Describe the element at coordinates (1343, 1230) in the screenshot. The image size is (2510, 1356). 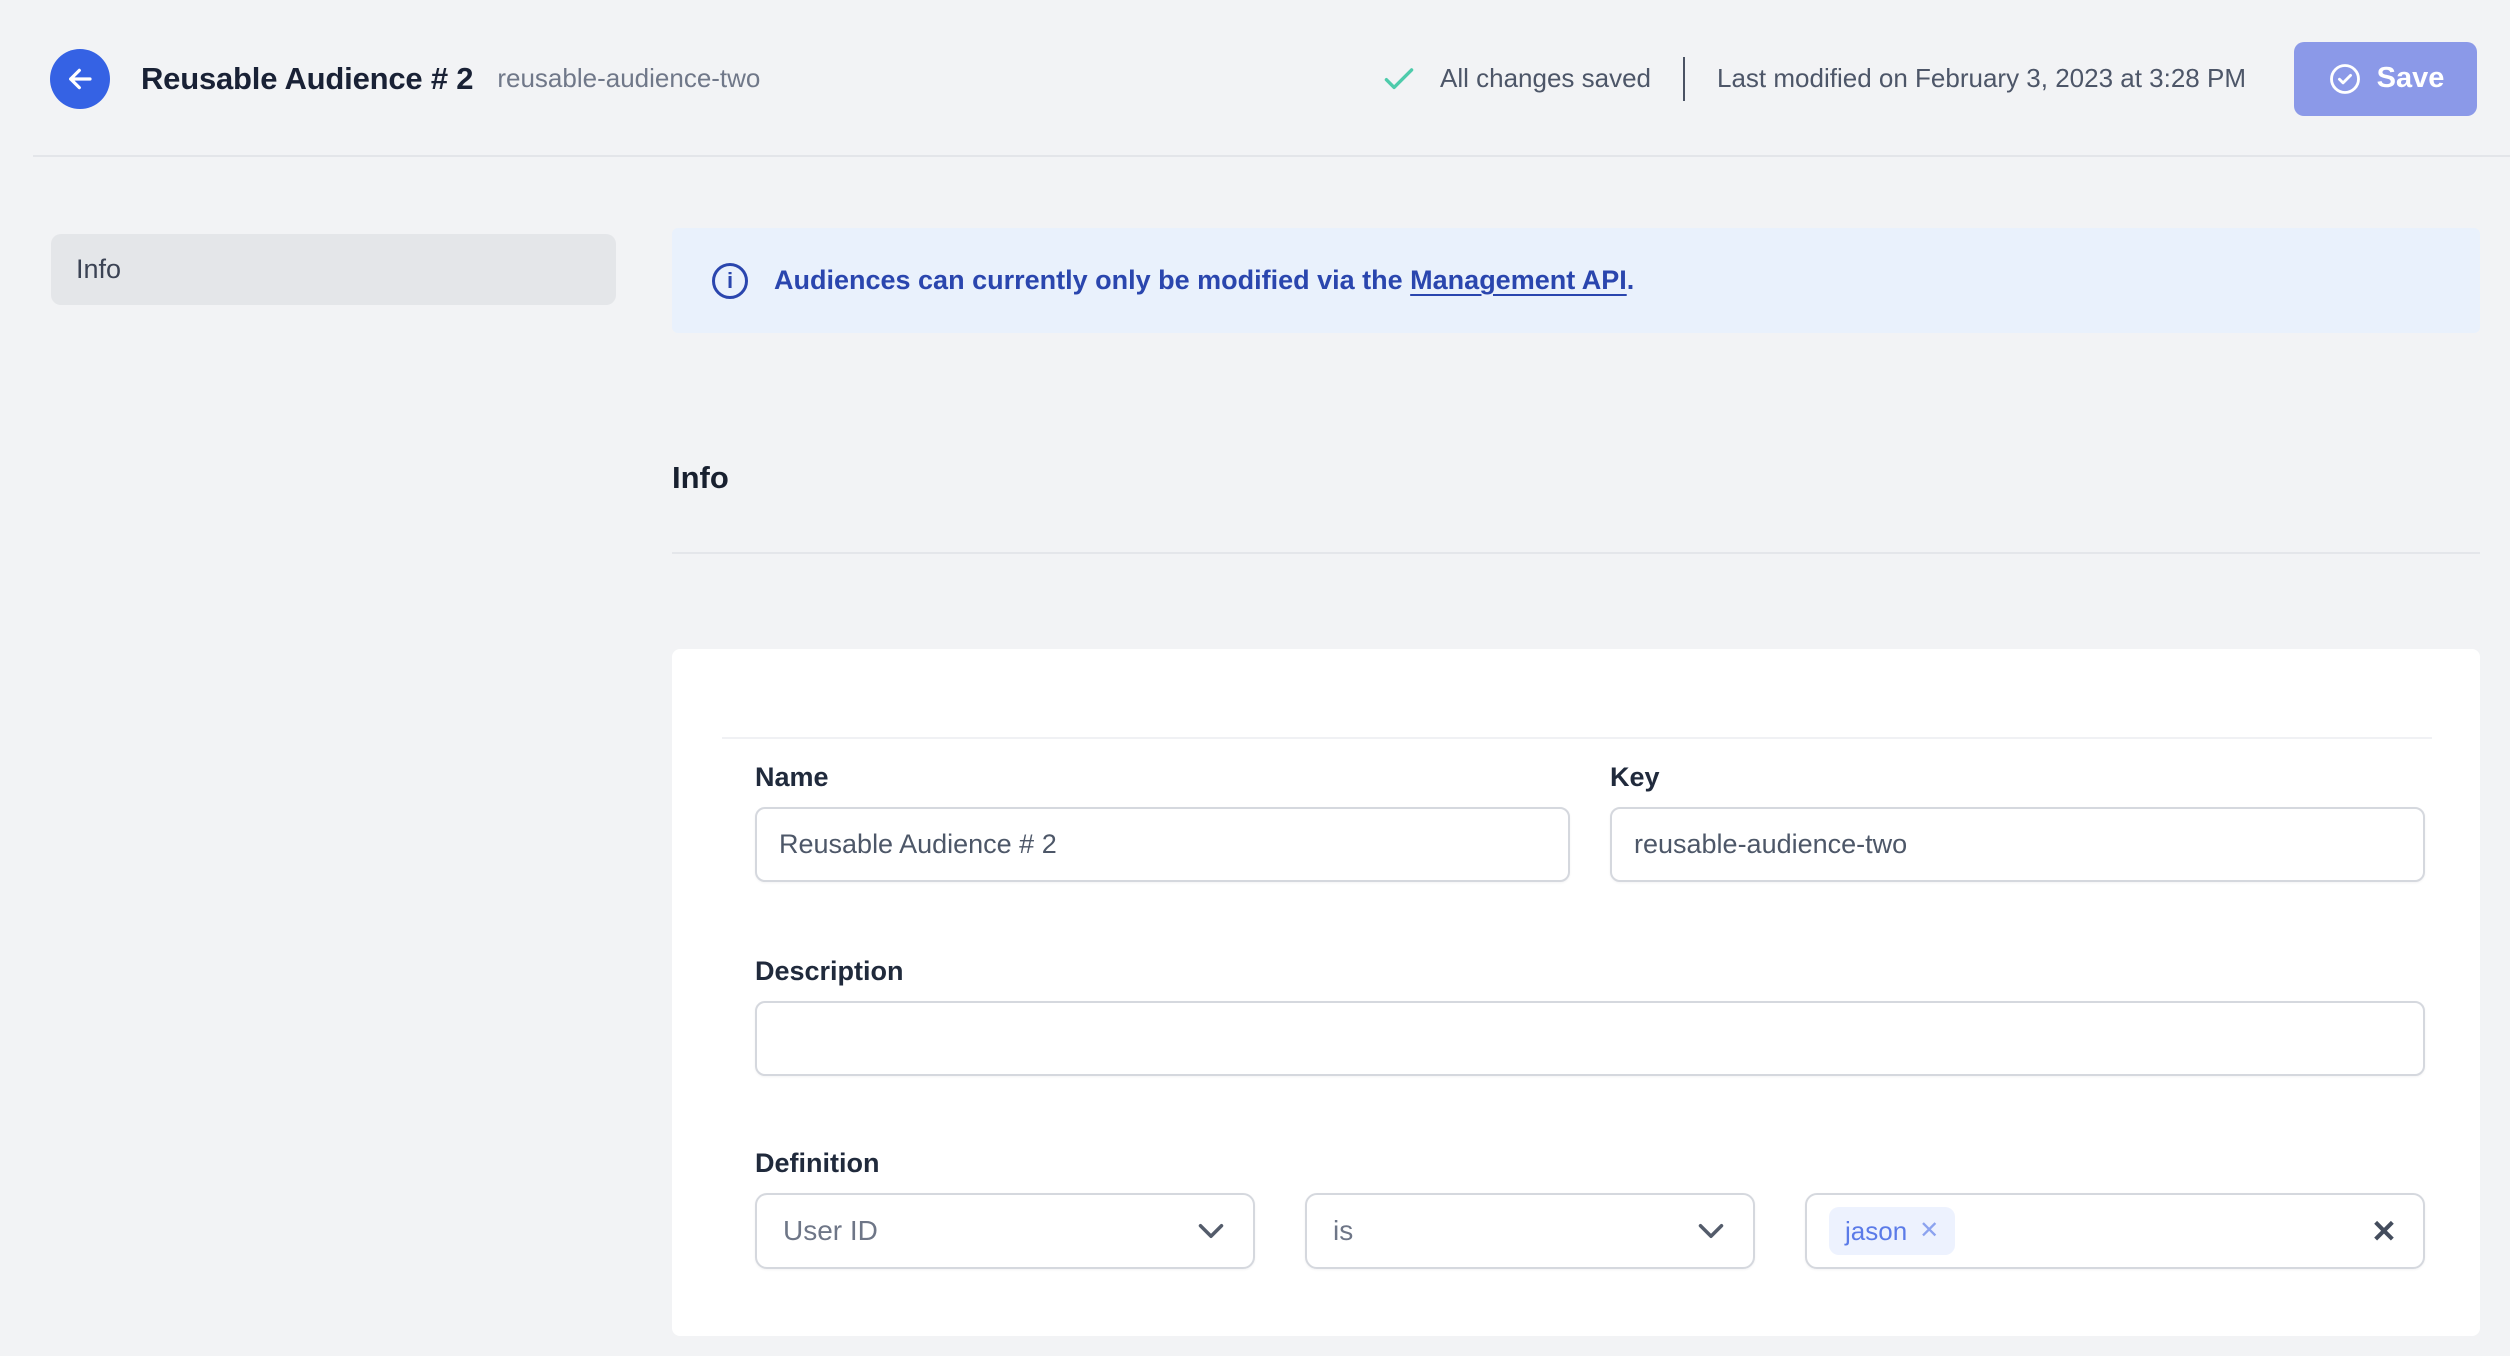
I see `definition-operator-value: is` at that location.